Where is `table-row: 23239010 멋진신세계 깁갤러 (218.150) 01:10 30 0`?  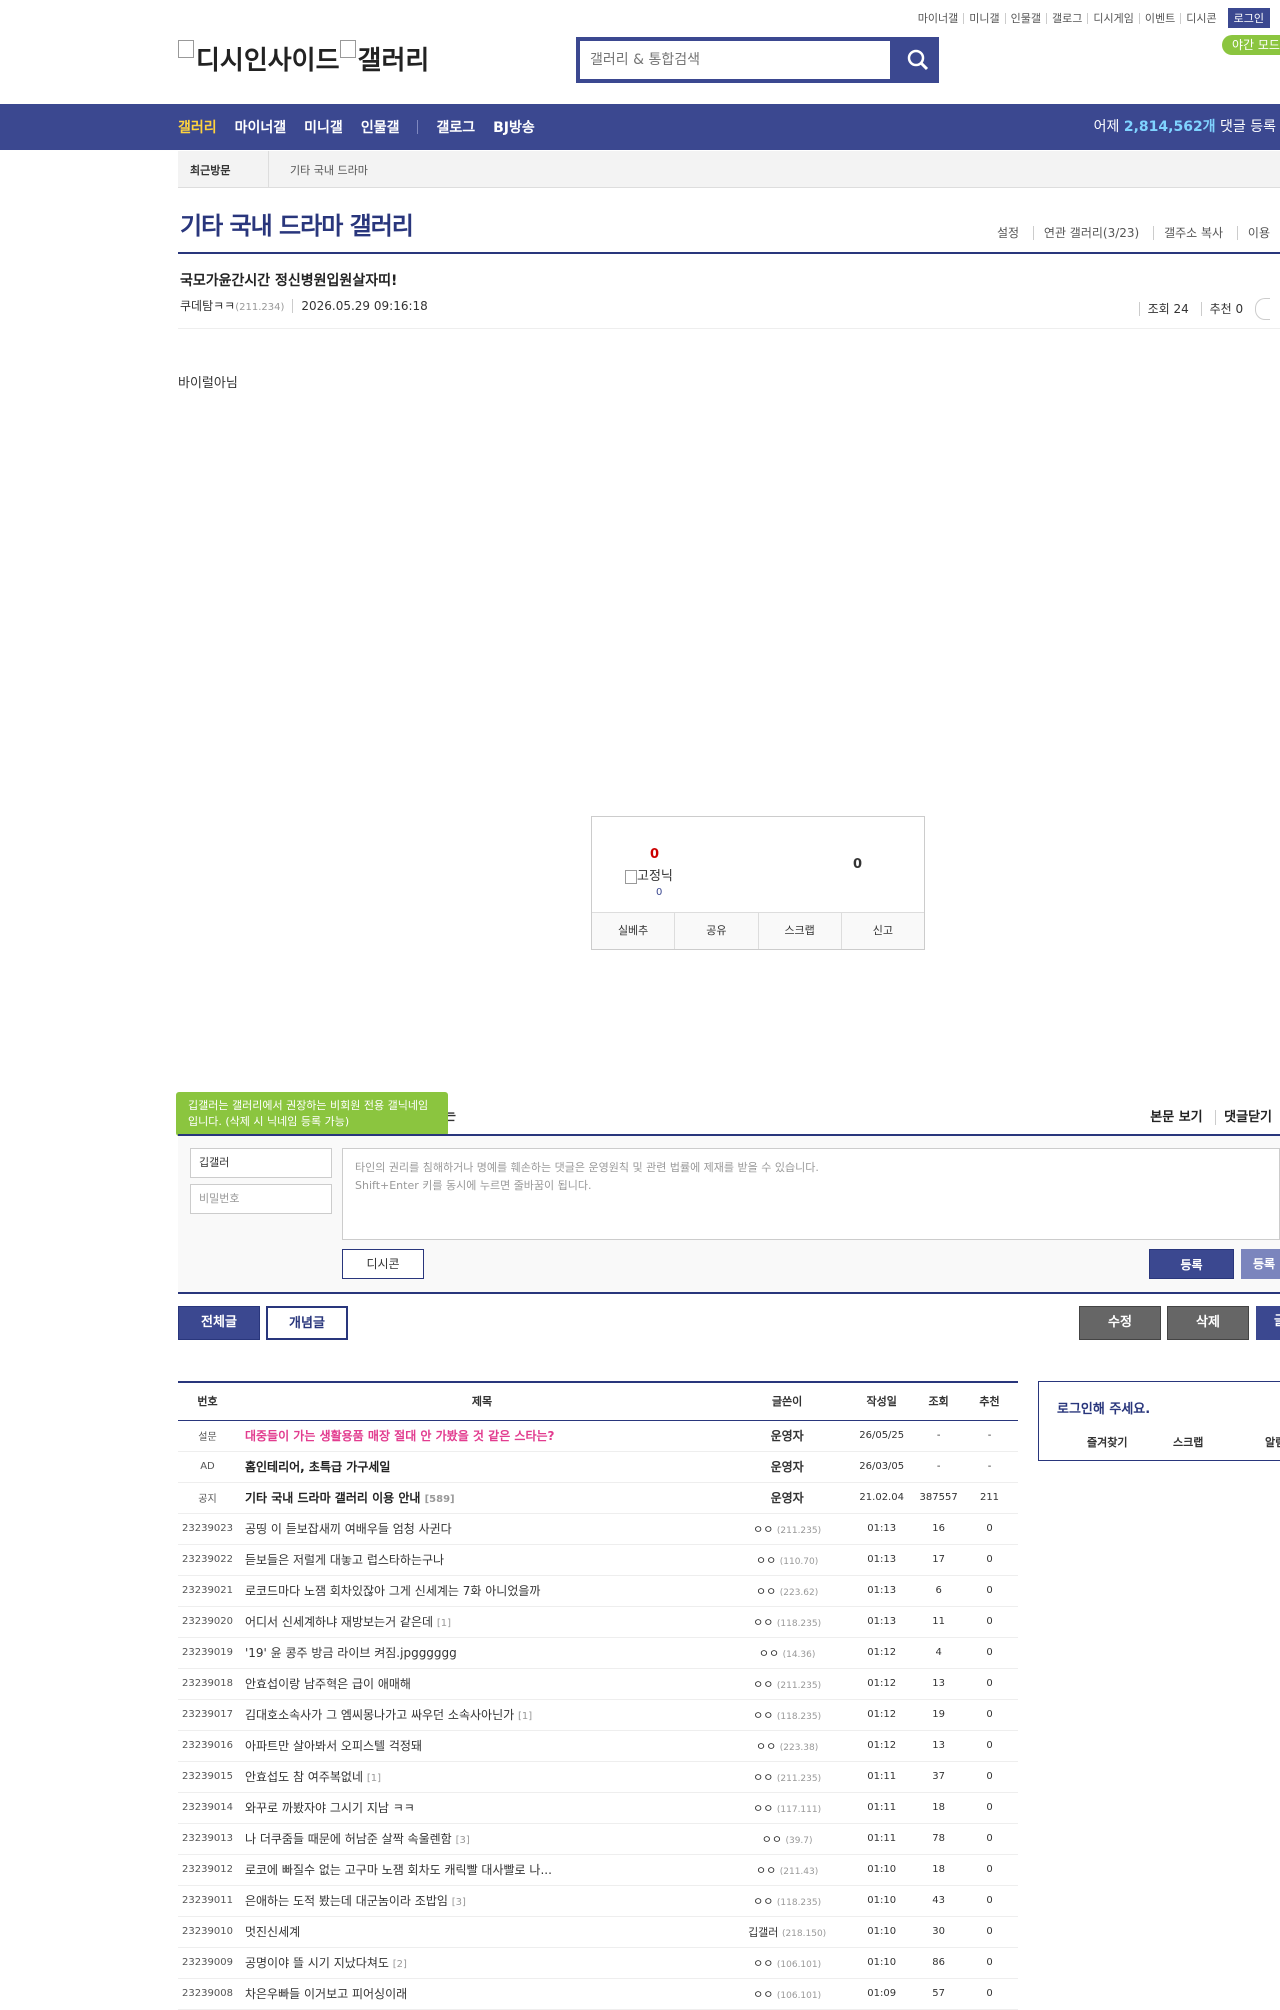 table-row: 23239010 멋진신세계 깁갤러 (218.150) 01:10 30 0 is located at coordinates (598, 1932).